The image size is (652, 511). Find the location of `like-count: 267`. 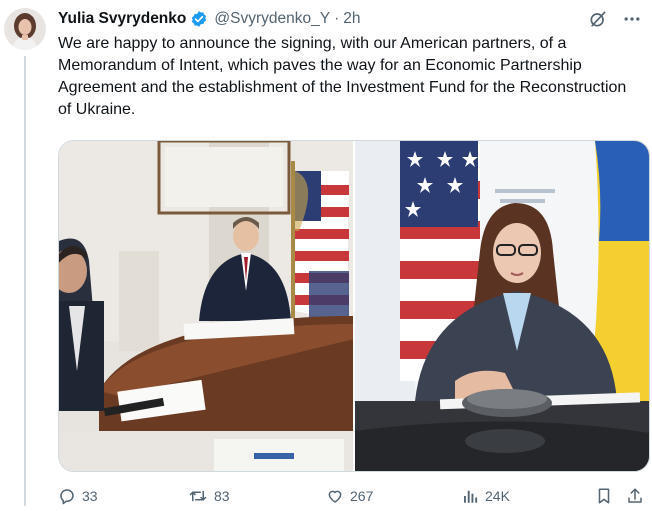

like-count: 267 is located at coordinates (362, 496).